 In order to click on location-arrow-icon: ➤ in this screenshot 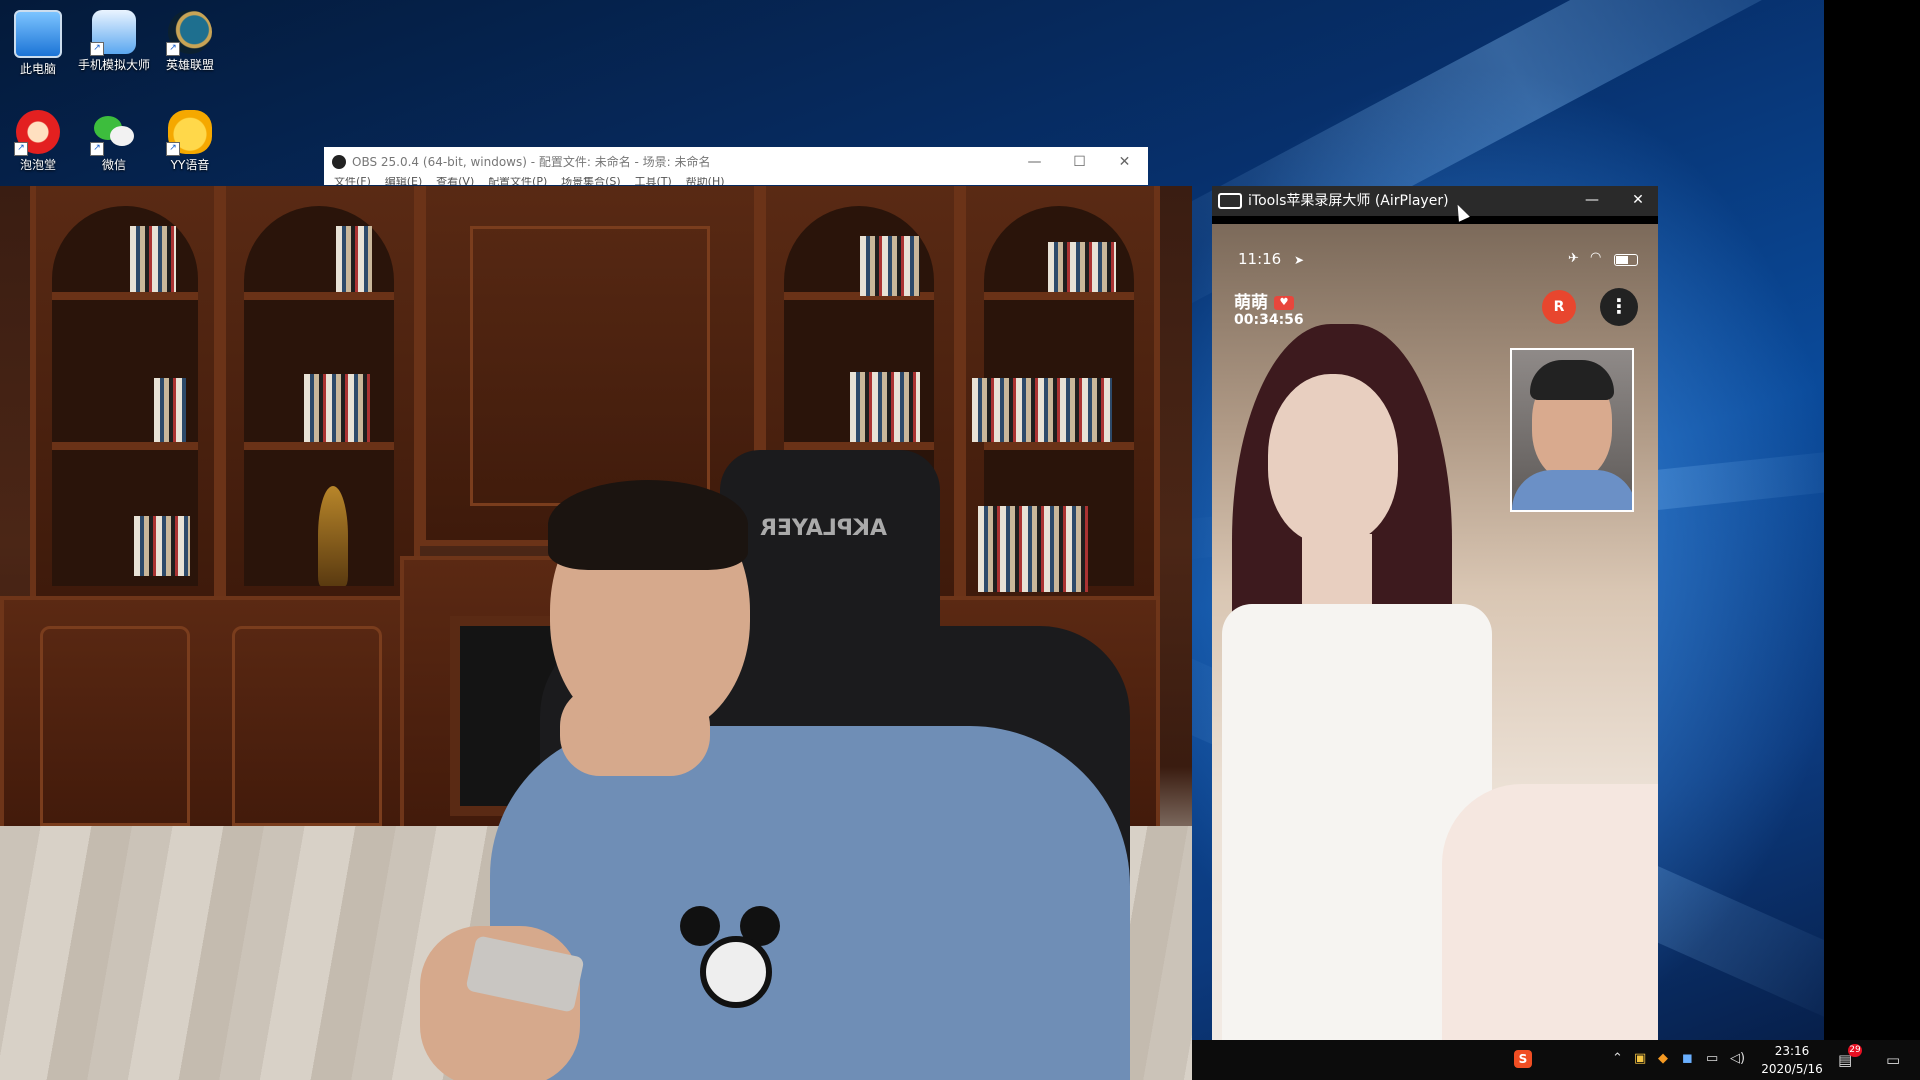, I will do `click(1299, 260)`.